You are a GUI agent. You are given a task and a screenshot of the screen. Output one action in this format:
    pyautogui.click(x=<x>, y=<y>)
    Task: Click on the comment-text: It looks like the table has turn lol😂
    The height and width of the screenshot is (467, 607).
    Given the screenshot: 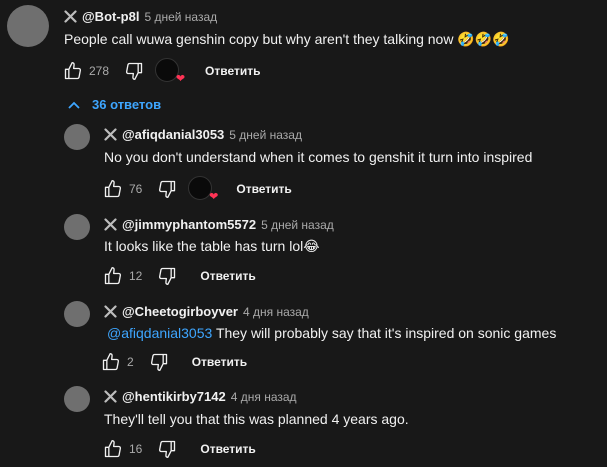 What is the action you would take?
    pyautogui.click(x=212, y=246)
    